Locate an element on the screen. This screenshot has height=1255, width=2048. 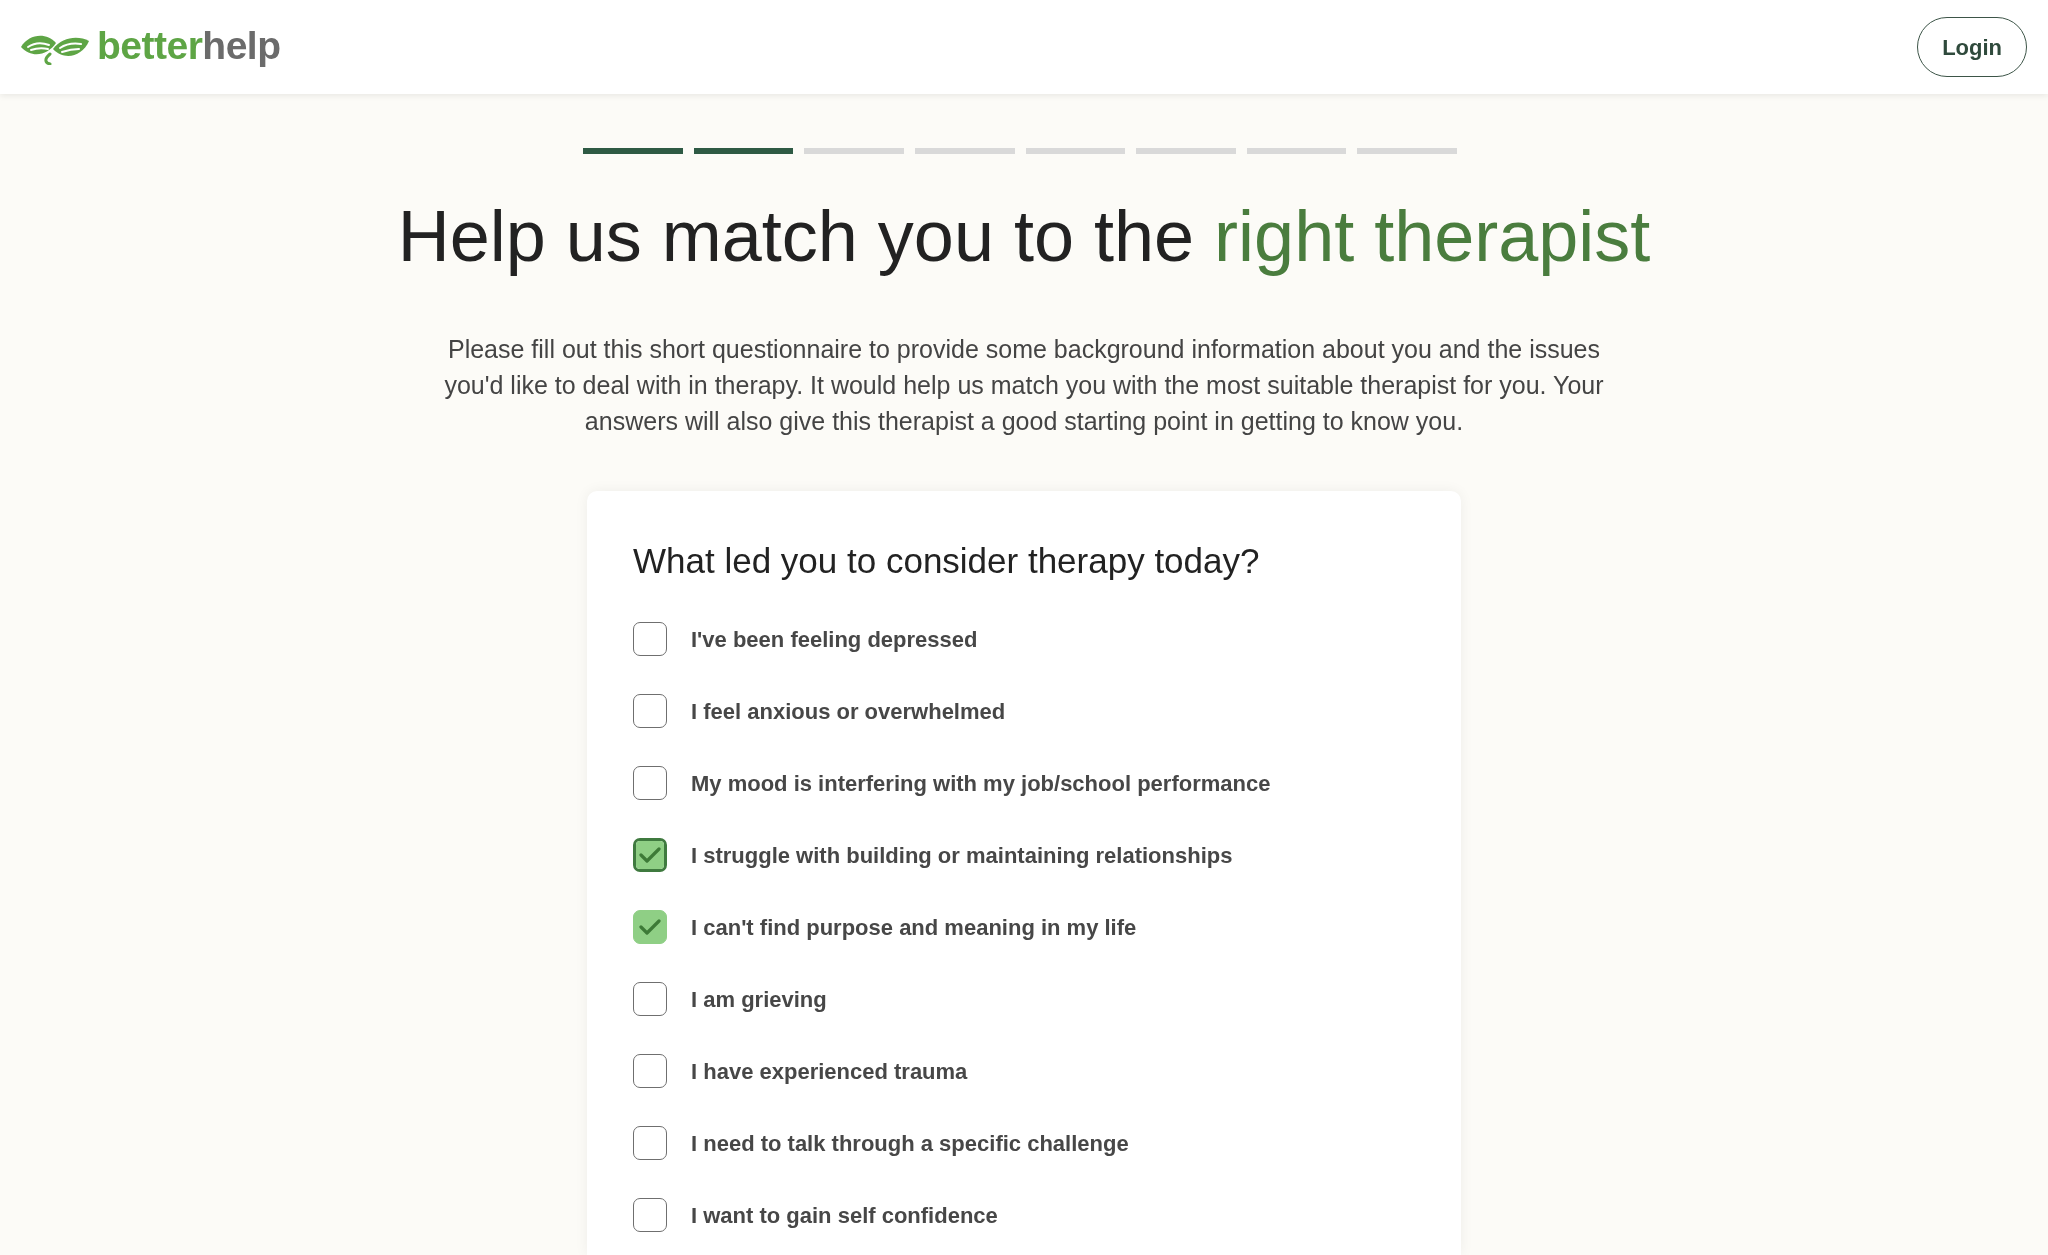
option-label: I have experienced trauma is located at coordinates (829, 1071).